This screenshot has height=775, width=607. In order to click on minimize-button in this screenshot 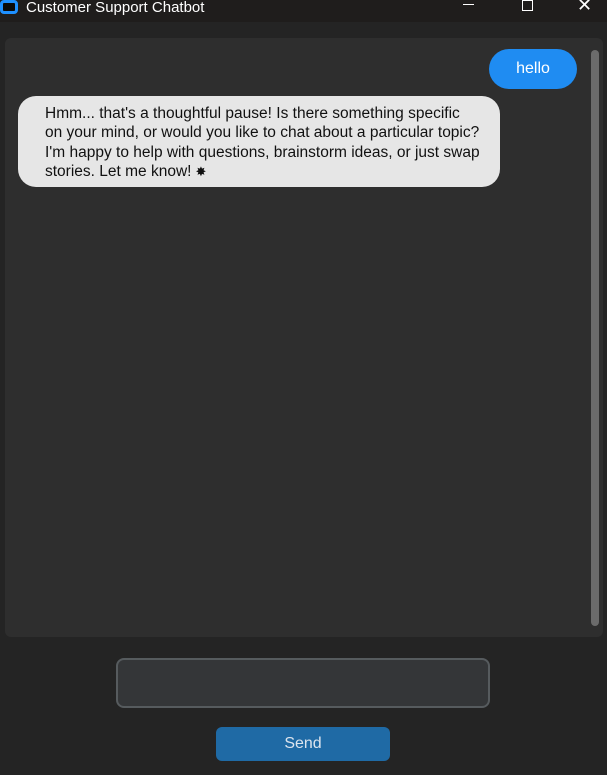, I will do `click(469, 11)`.